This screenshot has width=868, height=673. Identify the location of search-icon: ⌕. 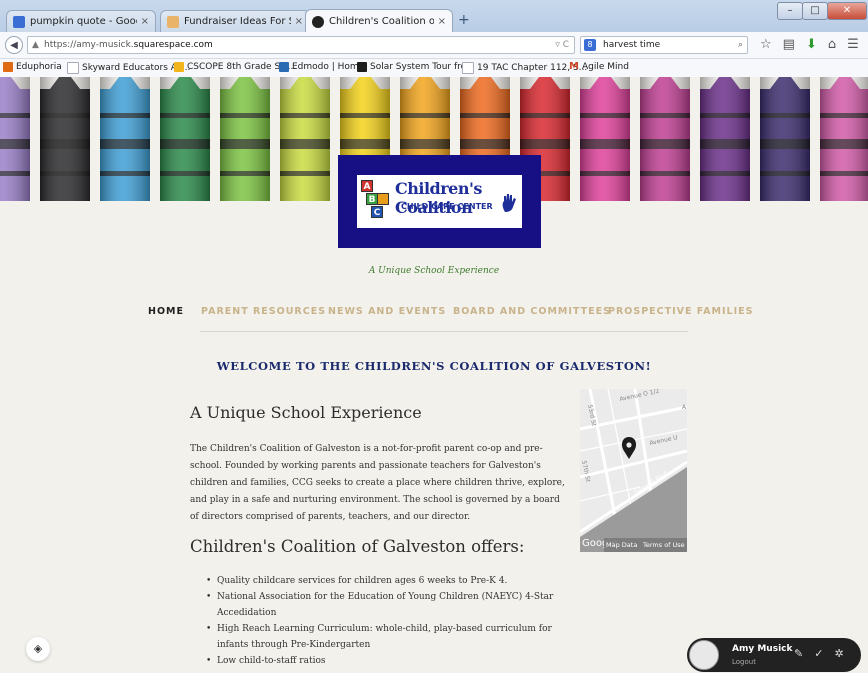
(740, 45).